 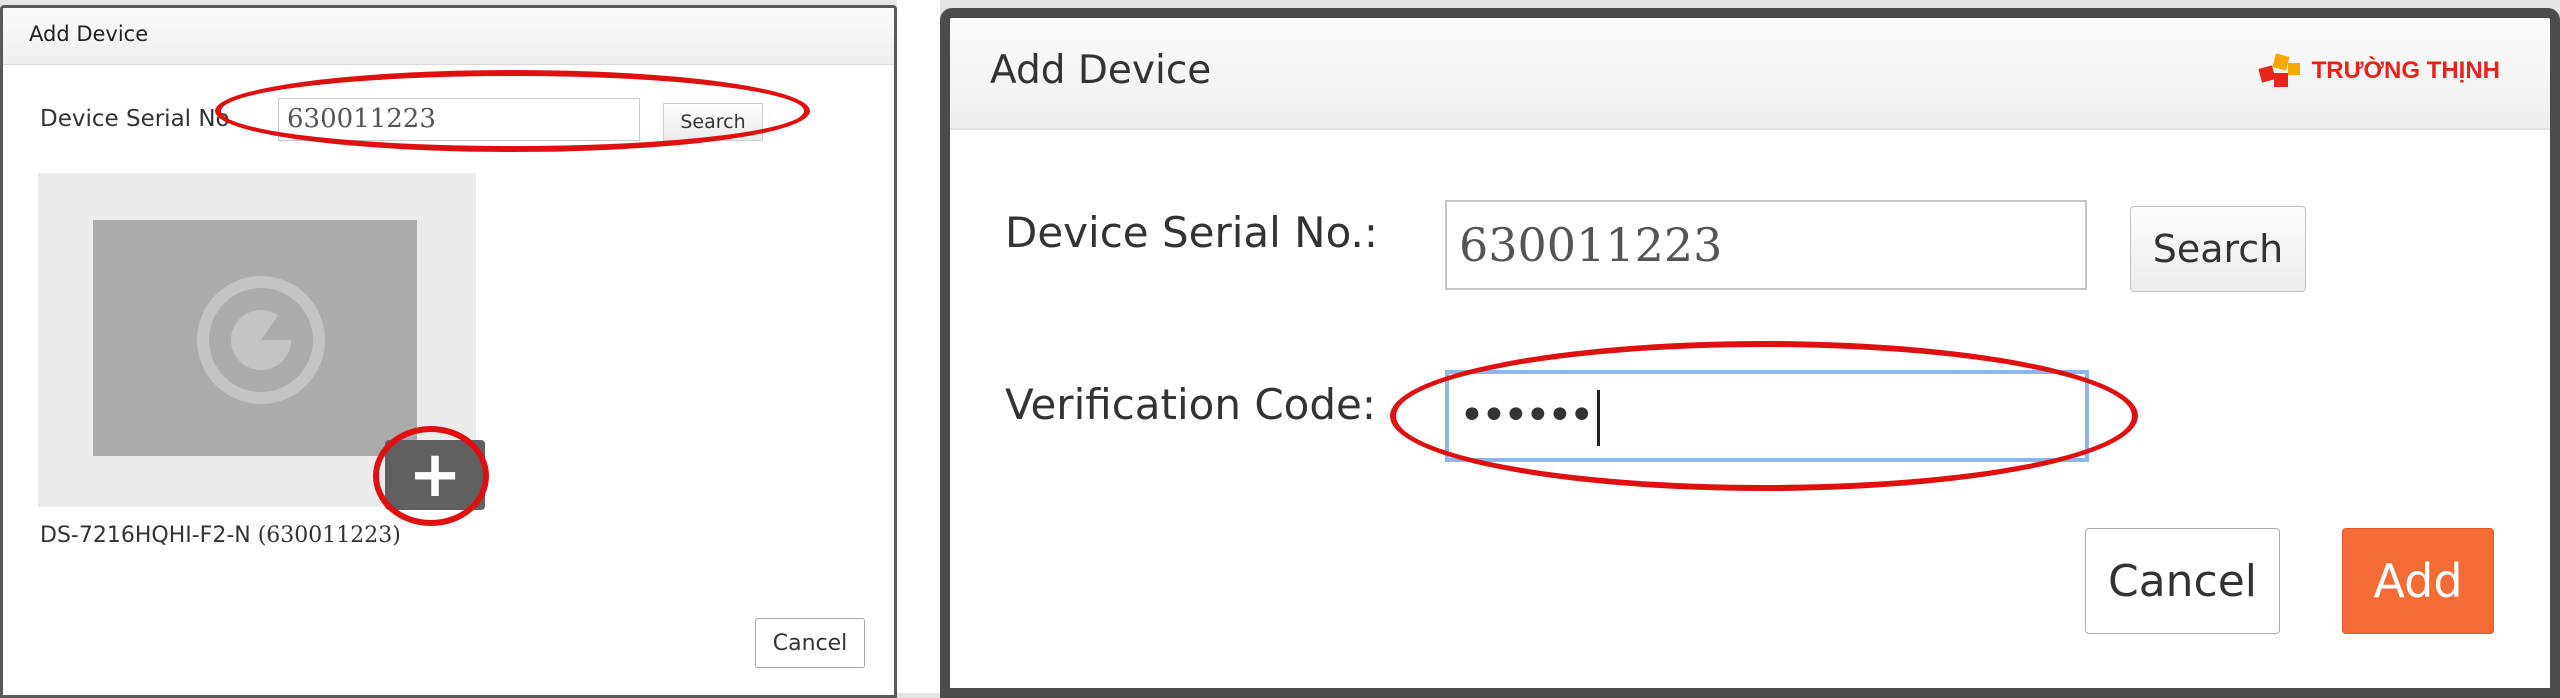 I want to click on text-cursor, so click(x=1598, y=418).